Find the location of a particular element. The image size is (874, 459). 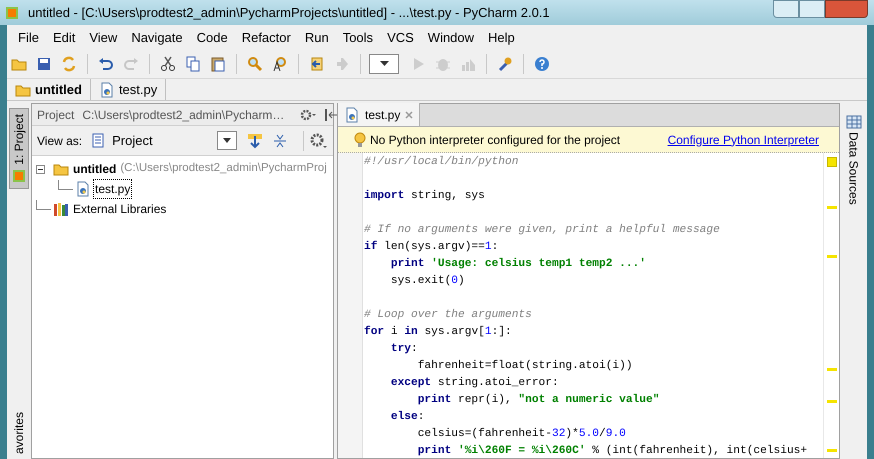

menu-item: VCS is located at coordinates (400, 37).